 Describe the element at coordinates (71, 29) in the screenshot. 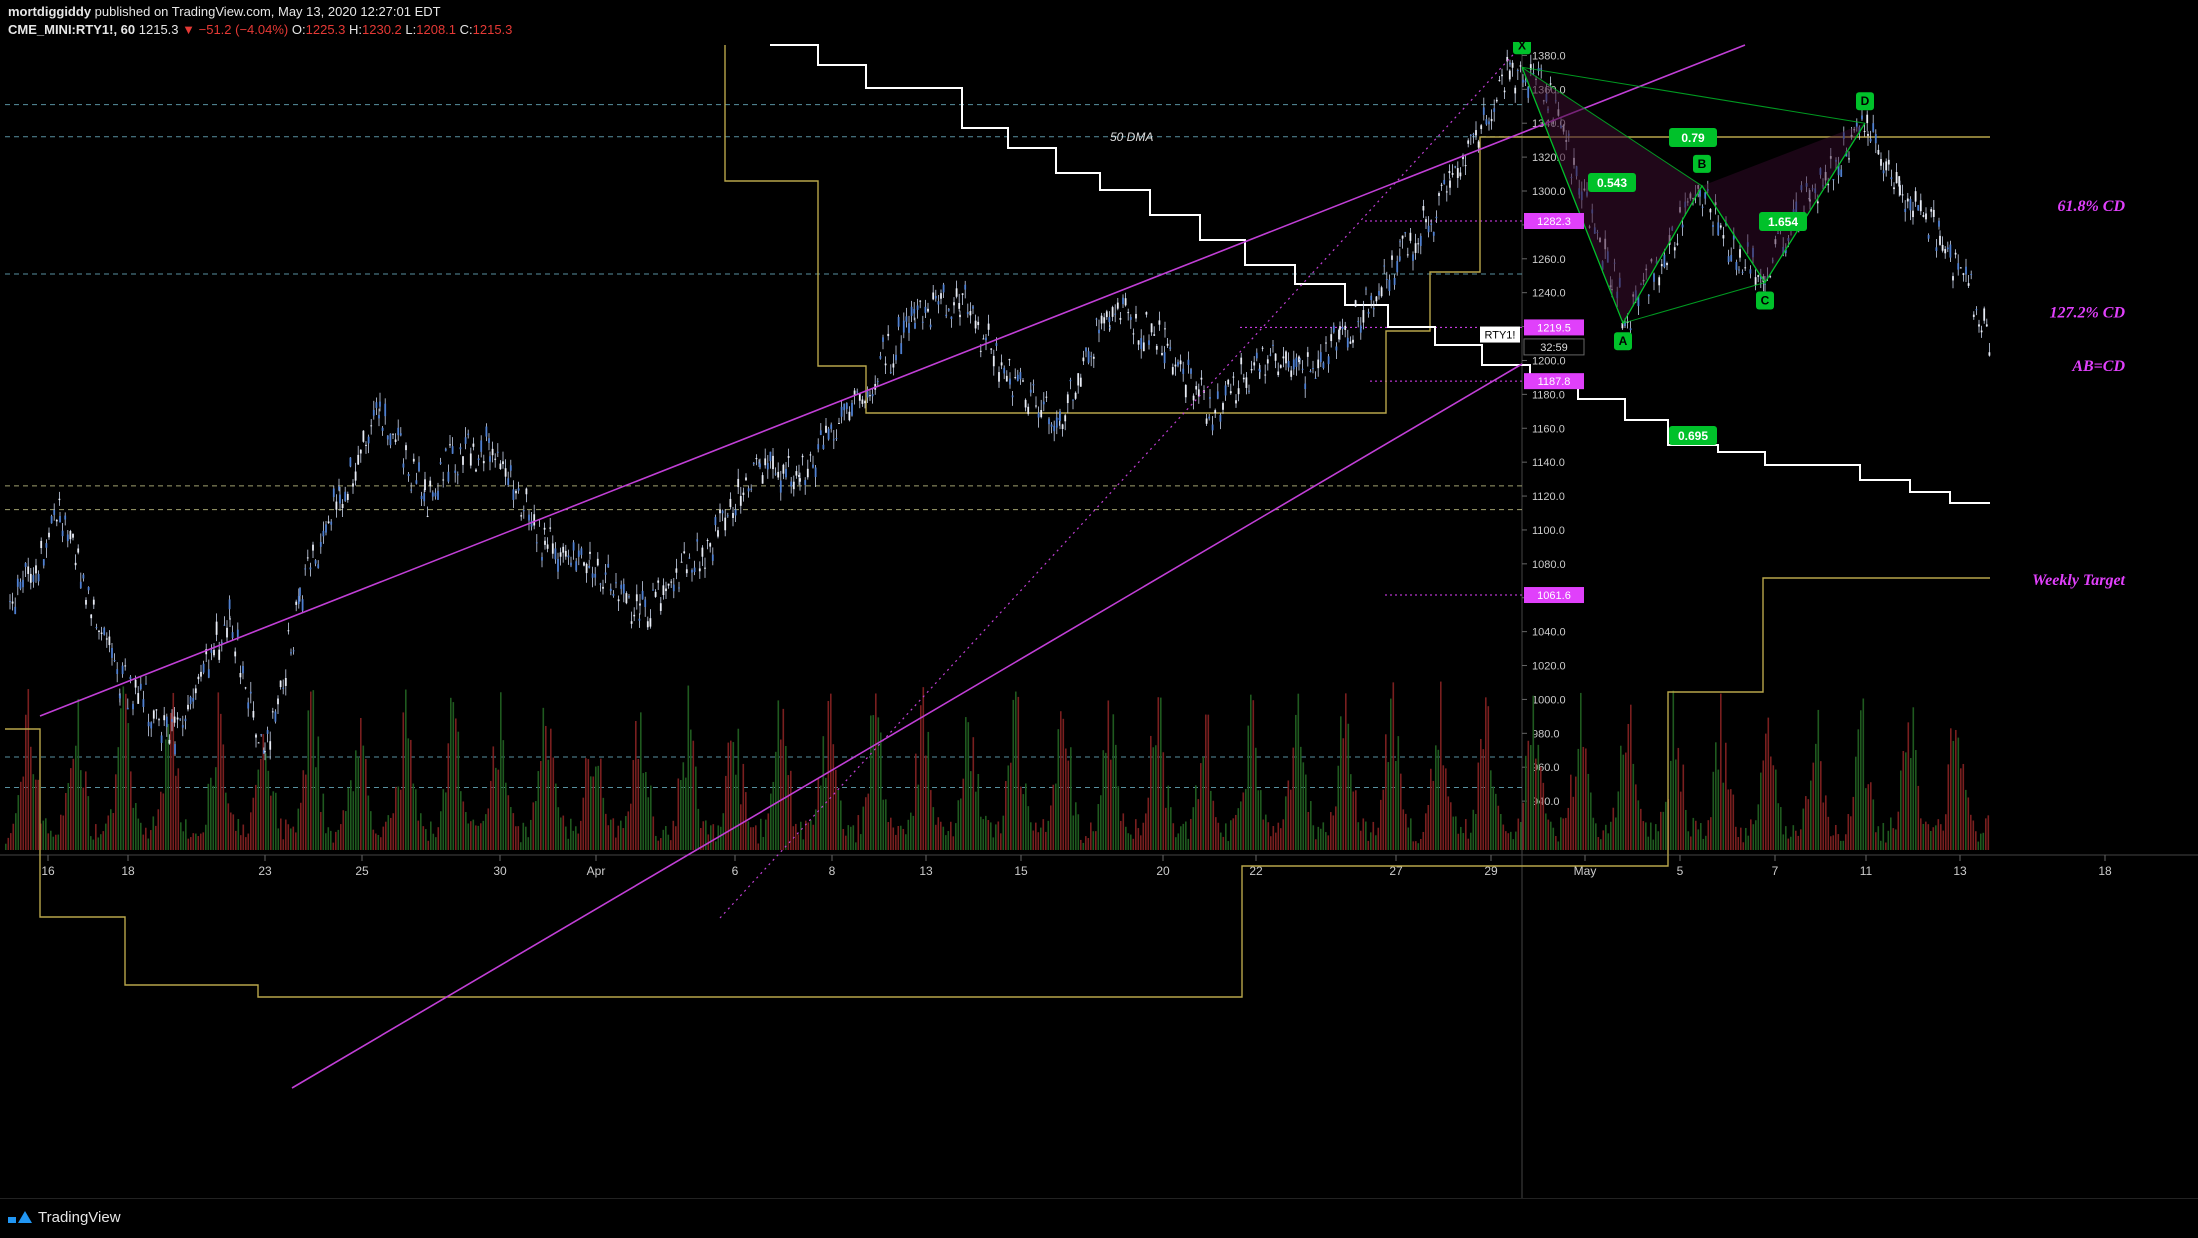

I see `symbol-label: CME_MINI:RTY1!, 60` at that location.